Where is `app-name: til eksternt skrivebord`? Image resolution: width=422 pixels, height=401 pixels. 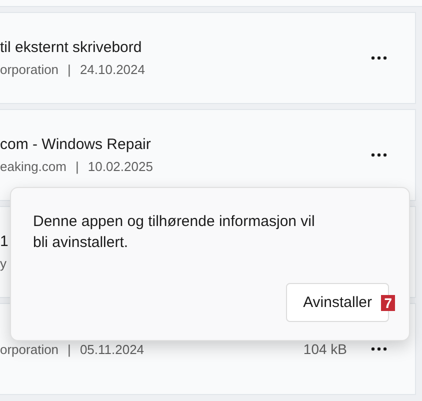 app-name: til eksternt skrivebord is located at coordinates (71, 47).